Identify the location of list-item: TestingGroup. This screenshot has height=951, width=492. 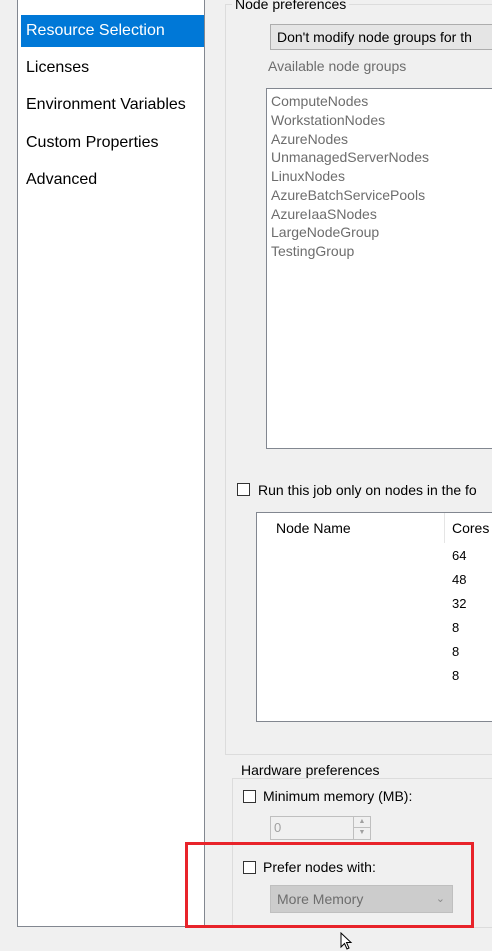
(312, 251).